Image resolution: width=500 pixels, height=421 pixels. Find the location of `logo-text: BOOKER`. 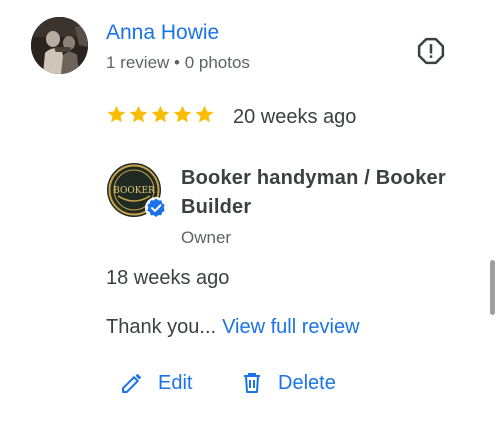

logo-text: BOOKER is located at coordinates (134, 191).